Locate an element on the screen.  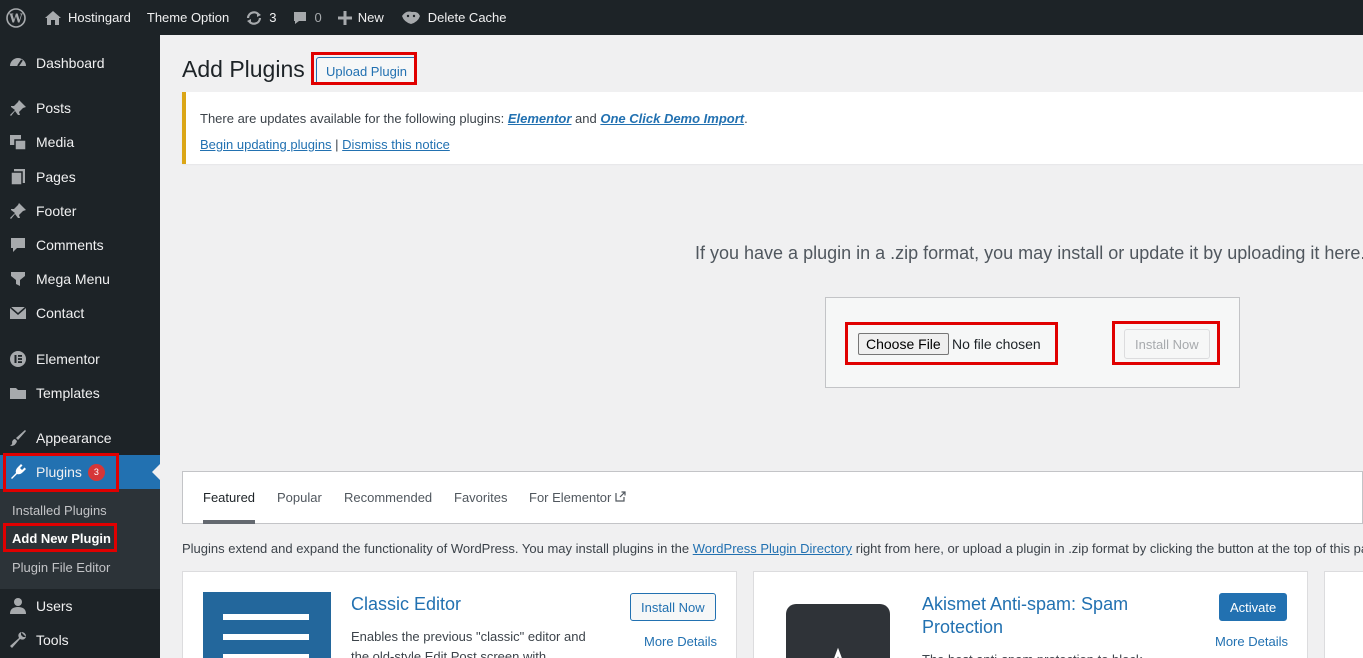
comments-link: 0 is located at coordinates (306, 17).